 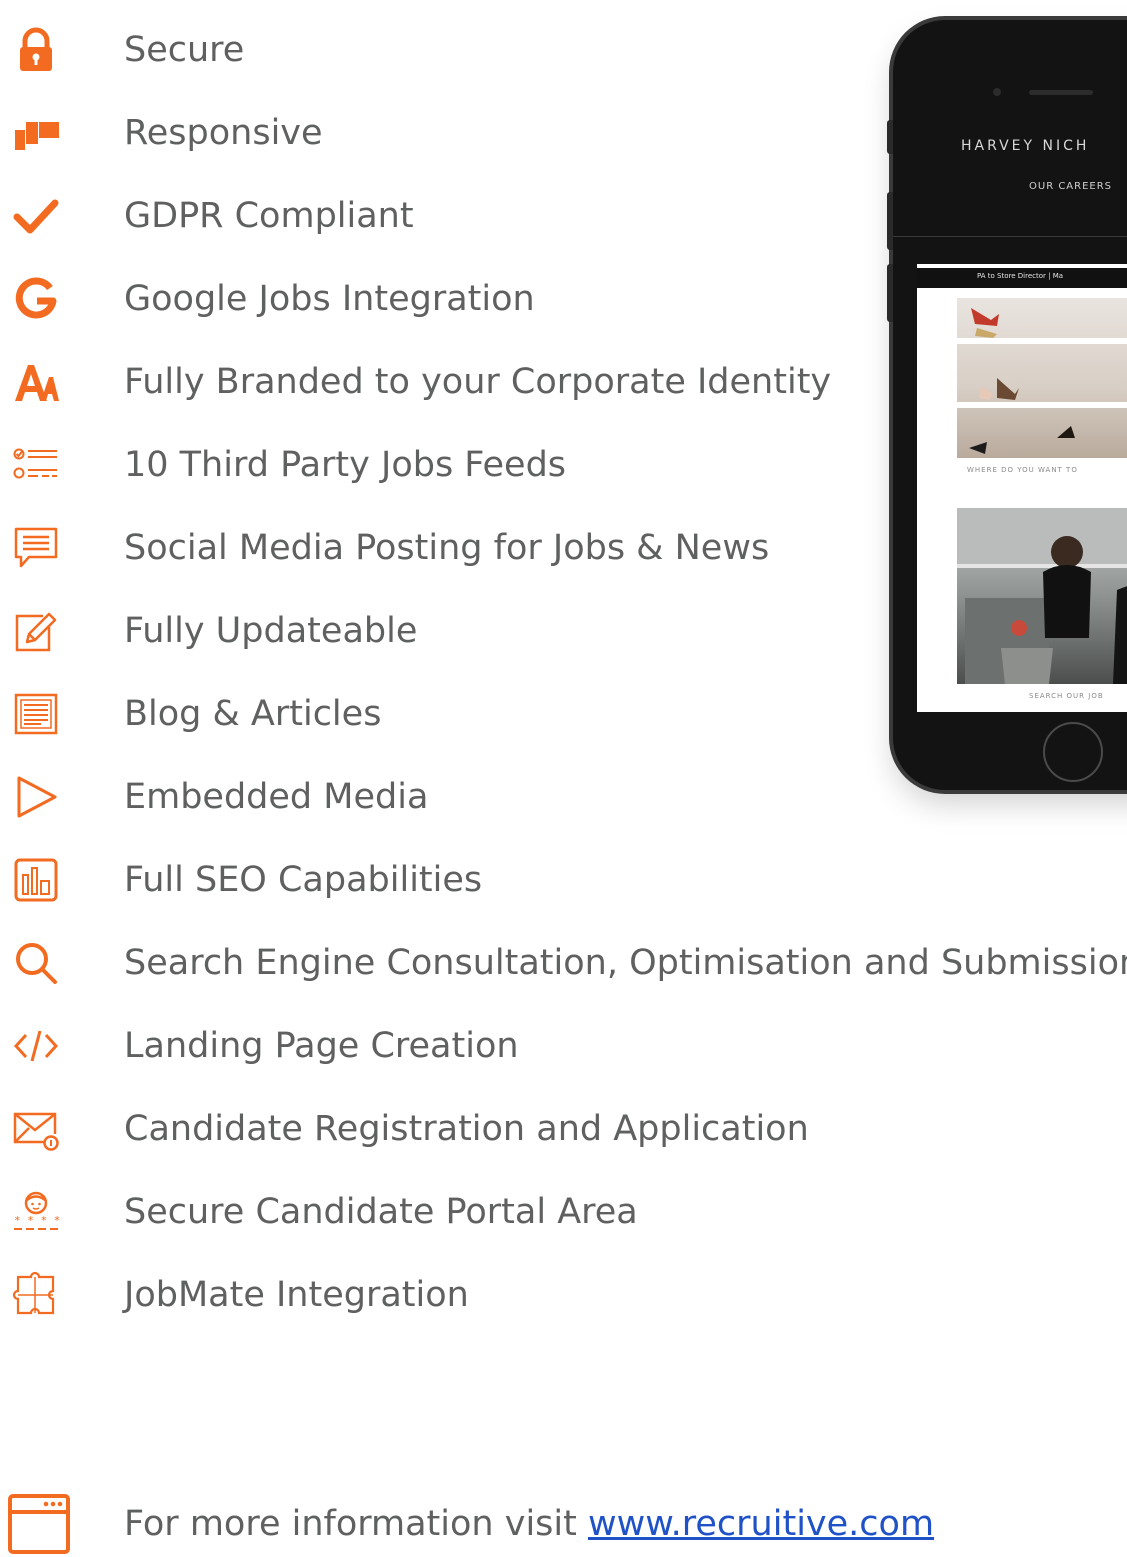 I want to click on job-title-text: PA to Store Director | Ma, so click(x=1020, y=276).